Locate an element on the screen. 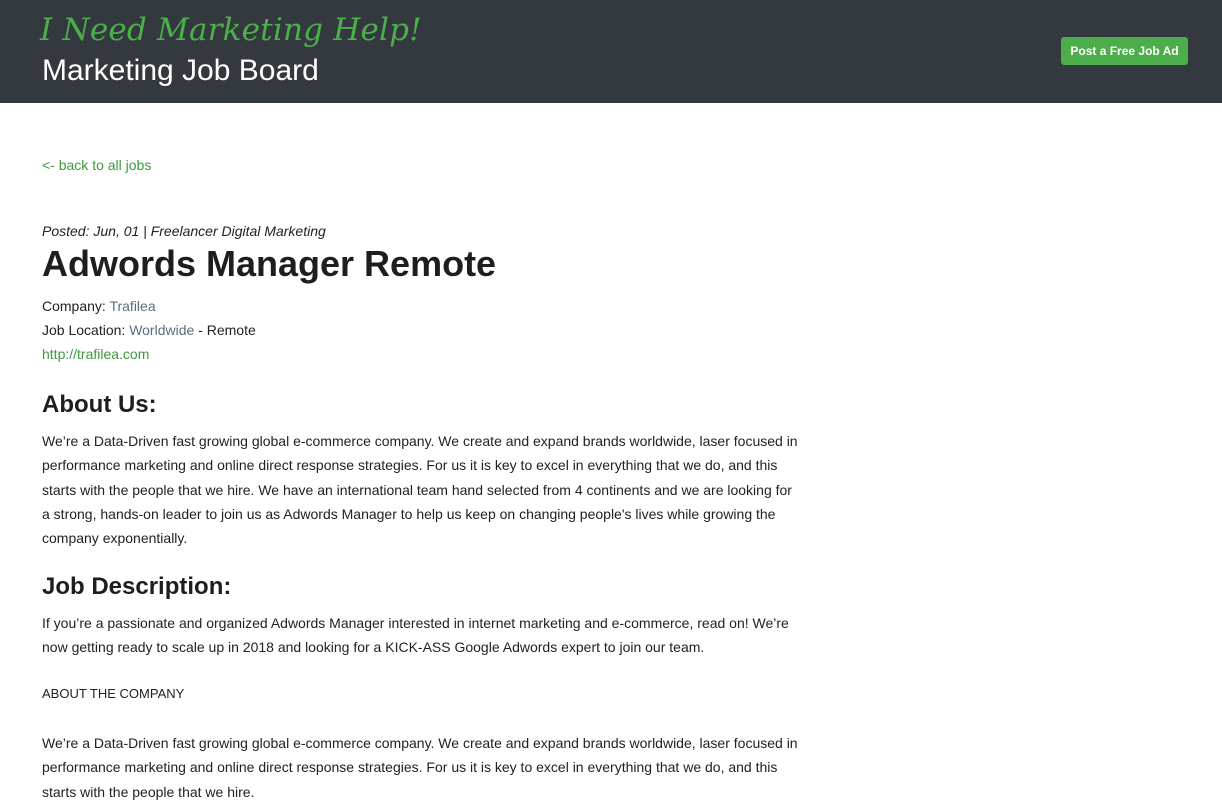  company-line: Company: Trafilea is located at coordinates (99, 306).